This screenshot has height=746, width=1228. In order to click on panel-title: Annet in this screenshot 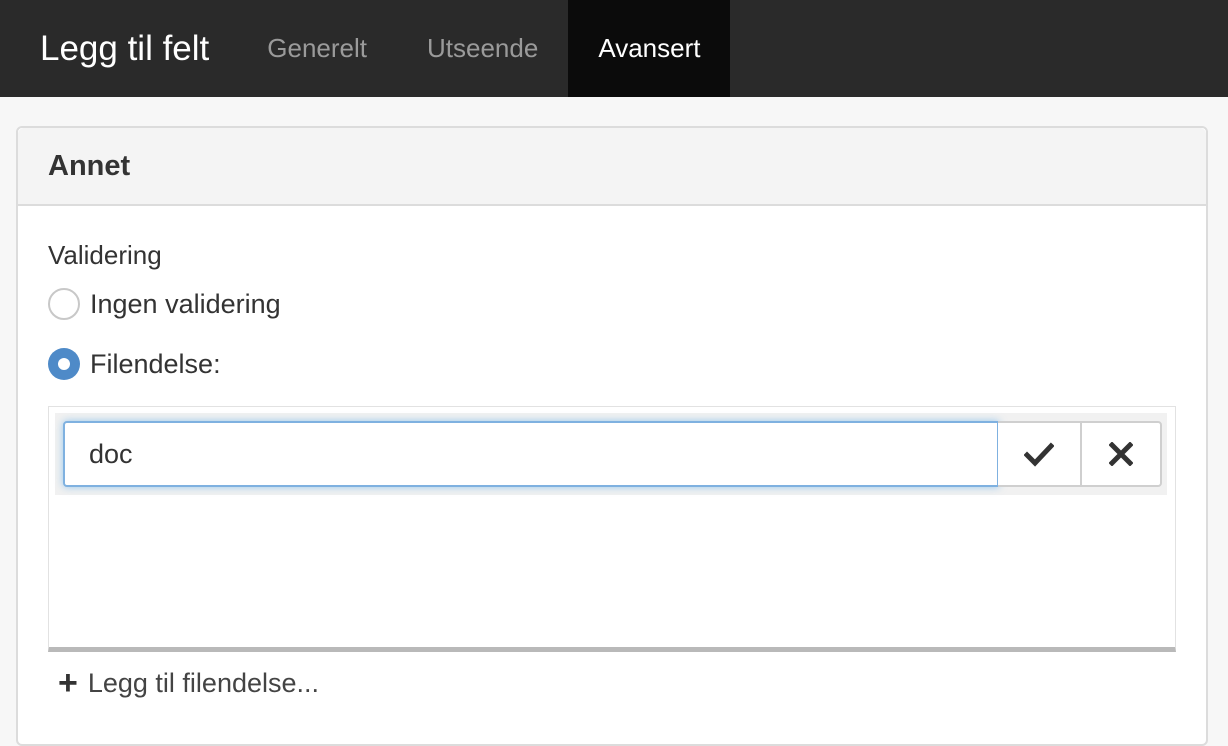, I will do `click(89, 165)`.